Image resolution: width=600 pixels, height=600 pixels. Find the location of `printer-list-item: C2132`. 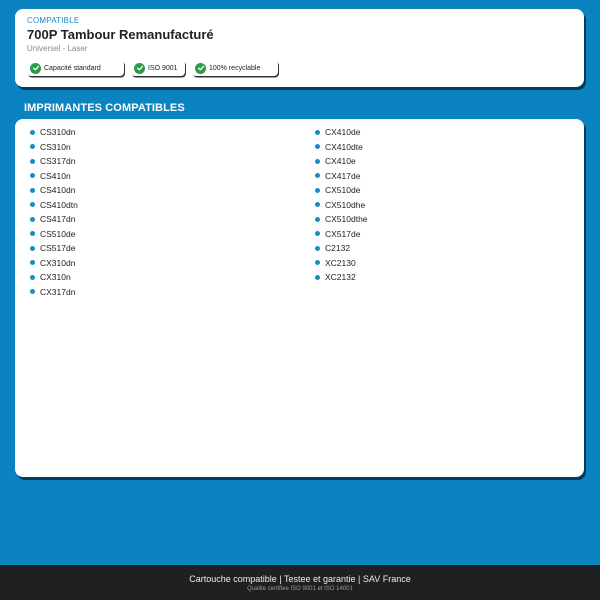

printer-list-item: C2132 is located at coordinates (341, 248).